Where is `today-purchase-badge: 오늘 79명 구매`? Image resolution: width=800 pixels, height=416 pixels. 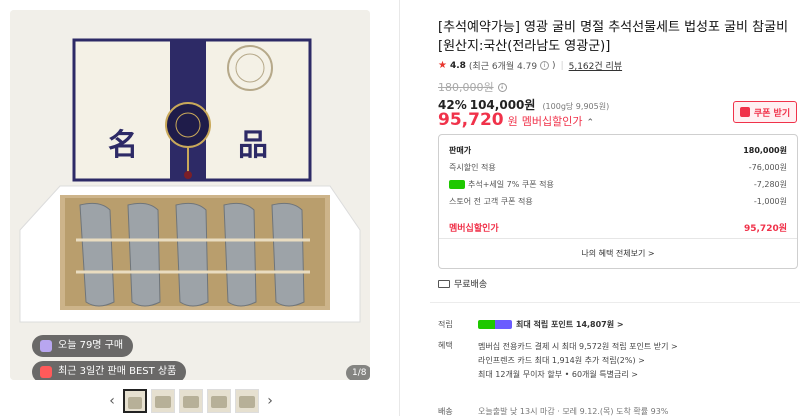
today-purchase-badge: 오늘 79명 구매 is located at coordinates (83, 346).